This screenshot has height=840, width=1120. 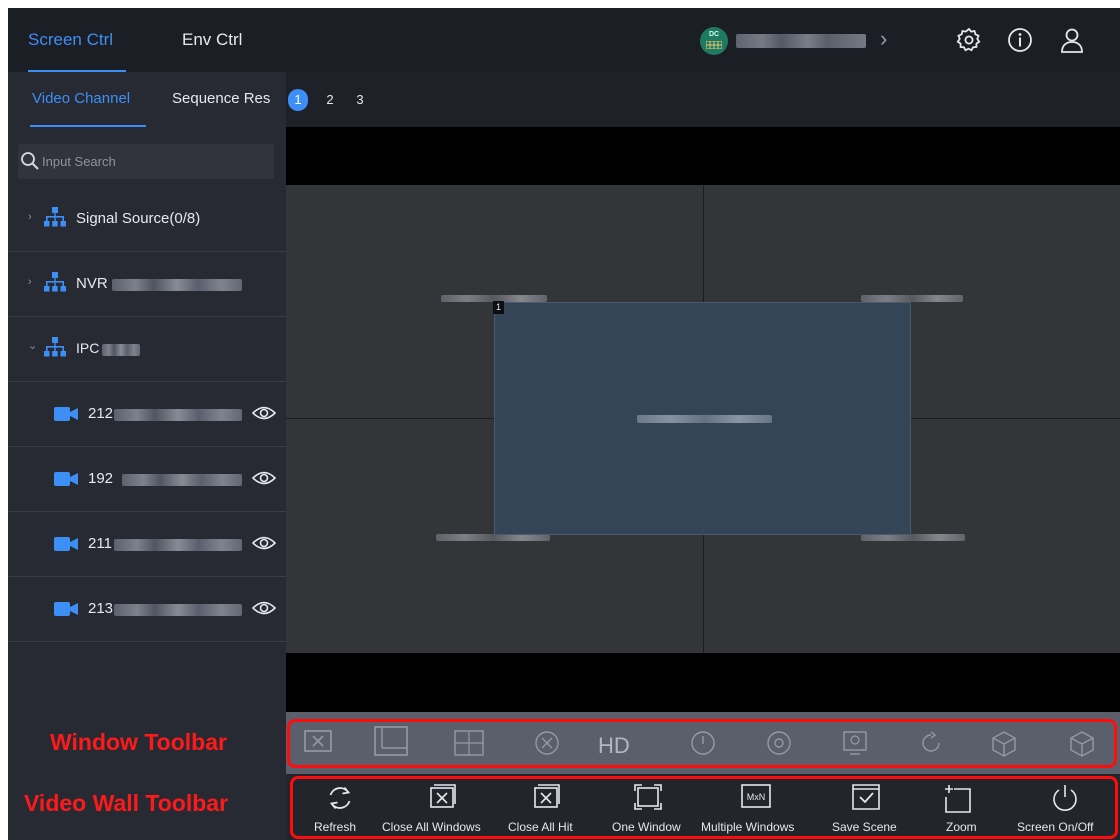 I want to click on subtab-sequence-res: Sequence Res, so click(x=221, y=98).